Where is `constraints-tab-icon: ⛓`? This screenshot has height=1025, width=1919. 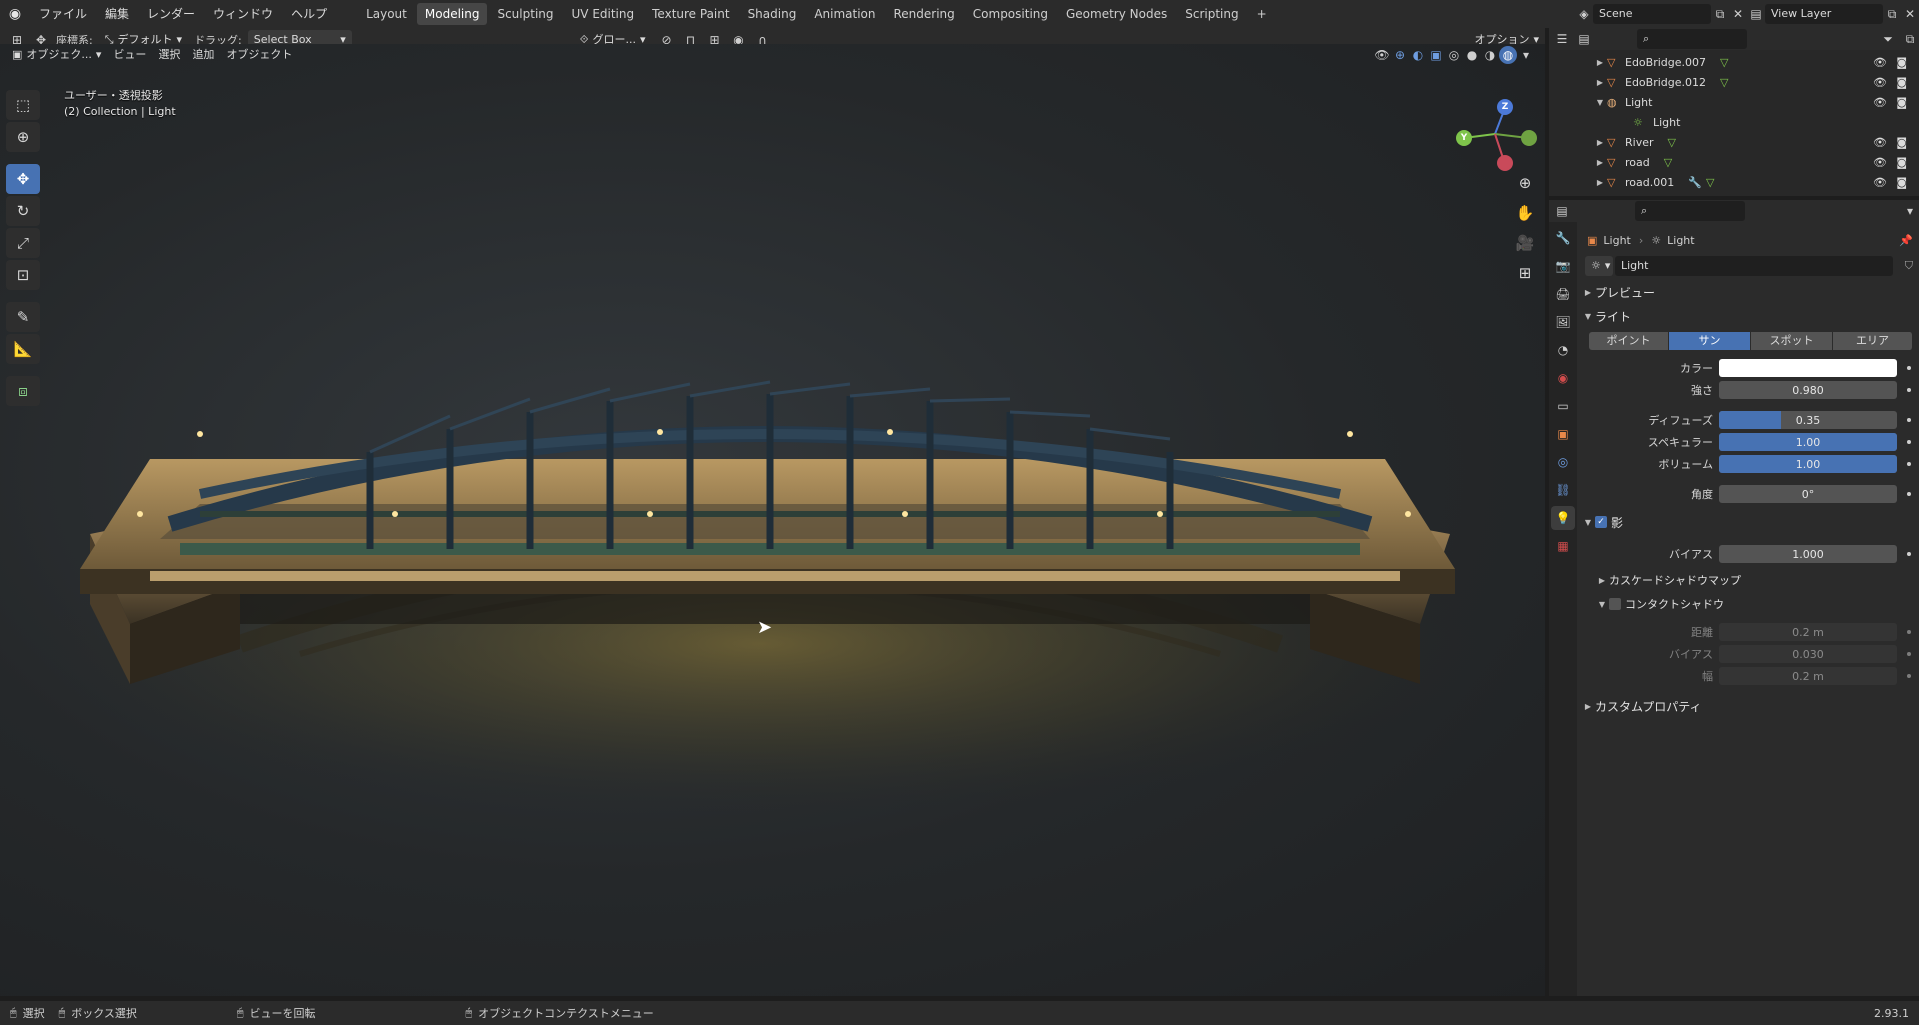
constraints-tab-icon: ⛓ is located at coordinates (1563, 490).